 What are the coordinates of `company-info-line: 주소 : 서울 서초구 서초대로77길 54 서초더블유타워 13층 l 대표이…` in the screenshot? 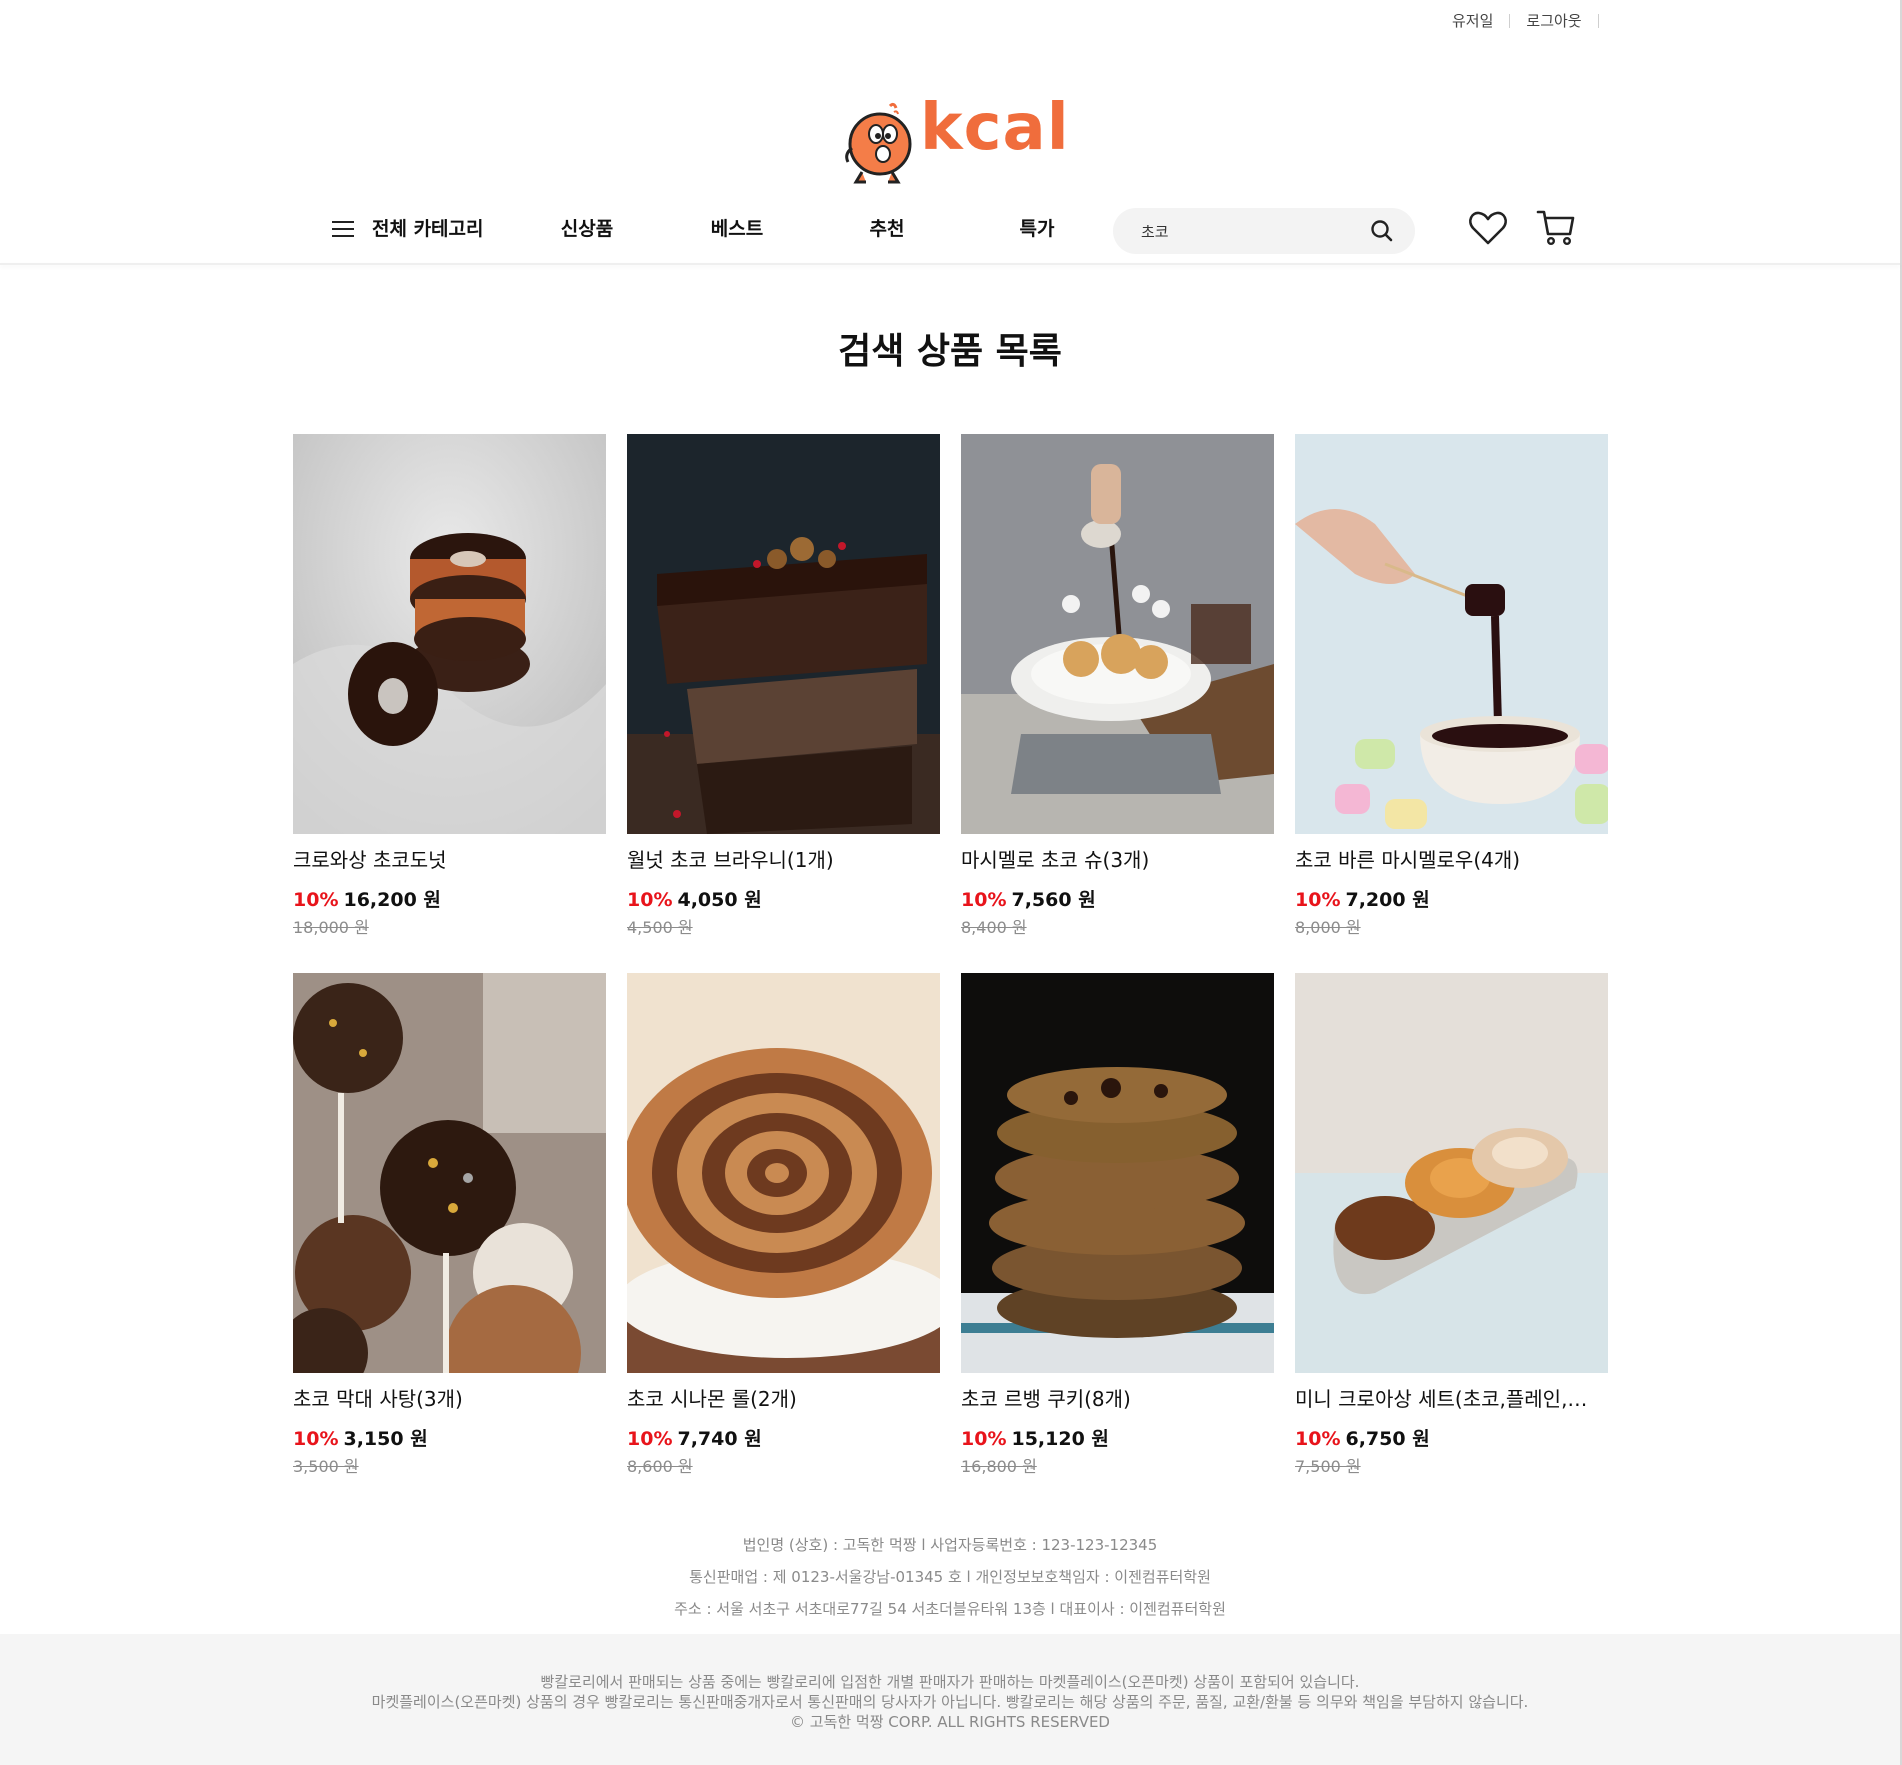 It's located at (950, 1609).